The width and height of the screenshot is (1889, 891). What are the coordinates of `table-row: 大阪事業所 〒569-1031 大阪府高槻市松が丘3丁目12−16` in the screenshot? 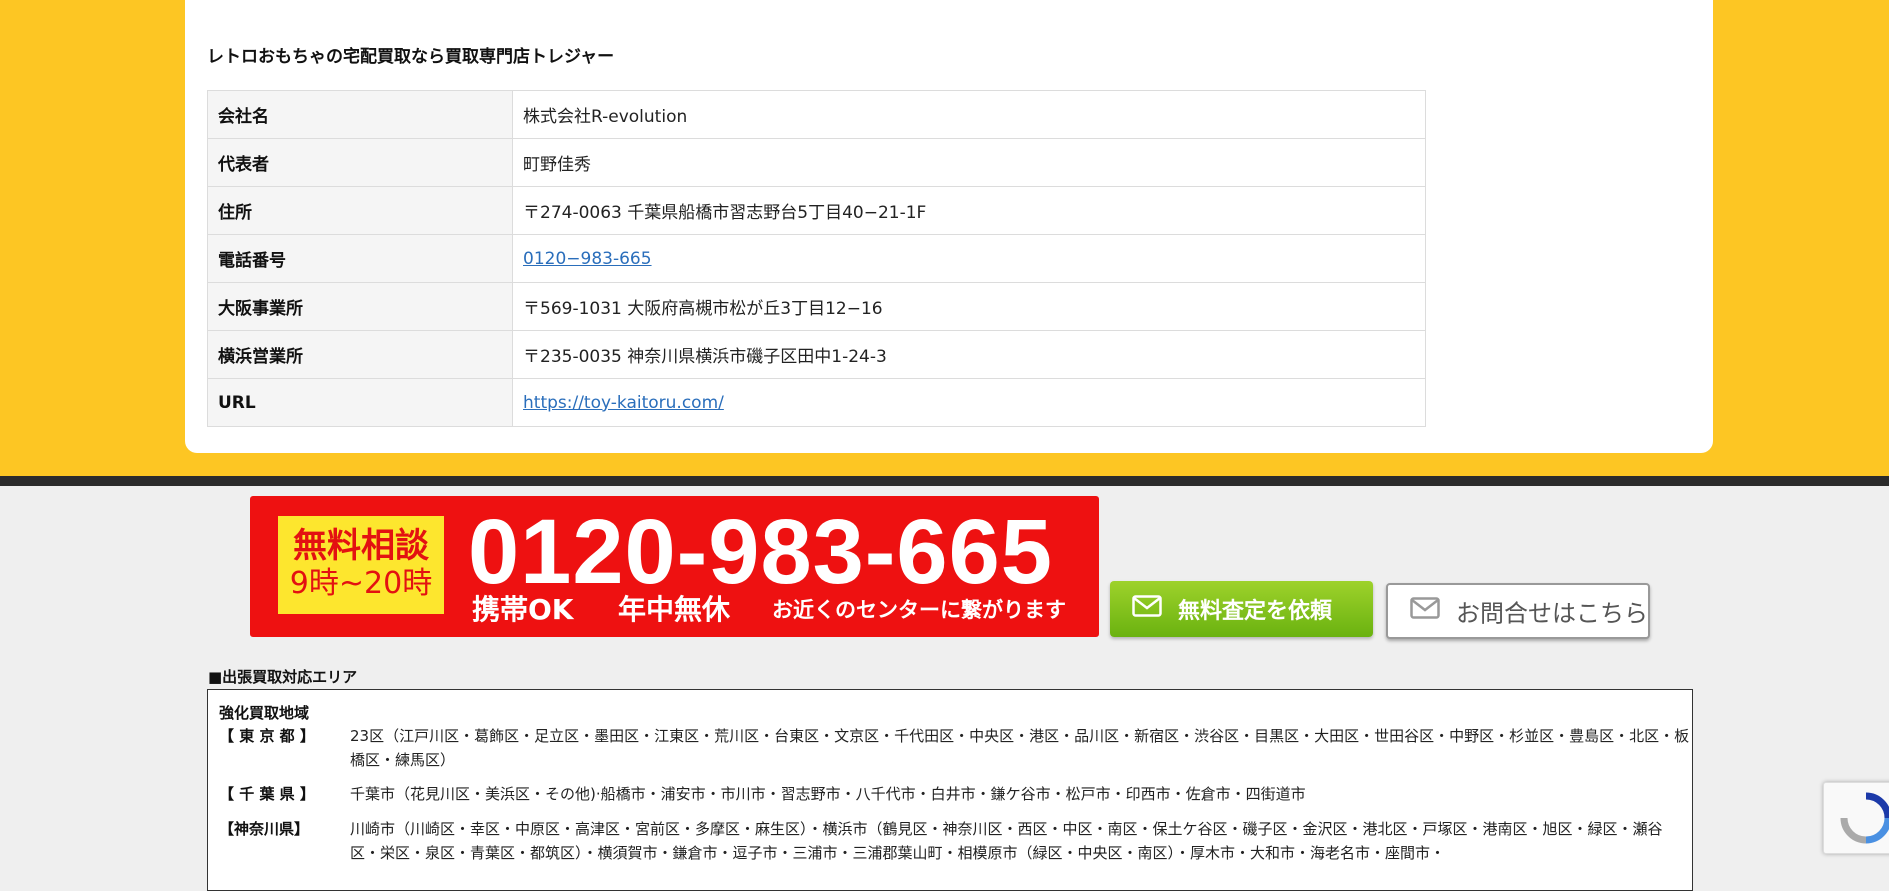 It's located at (816, 306).